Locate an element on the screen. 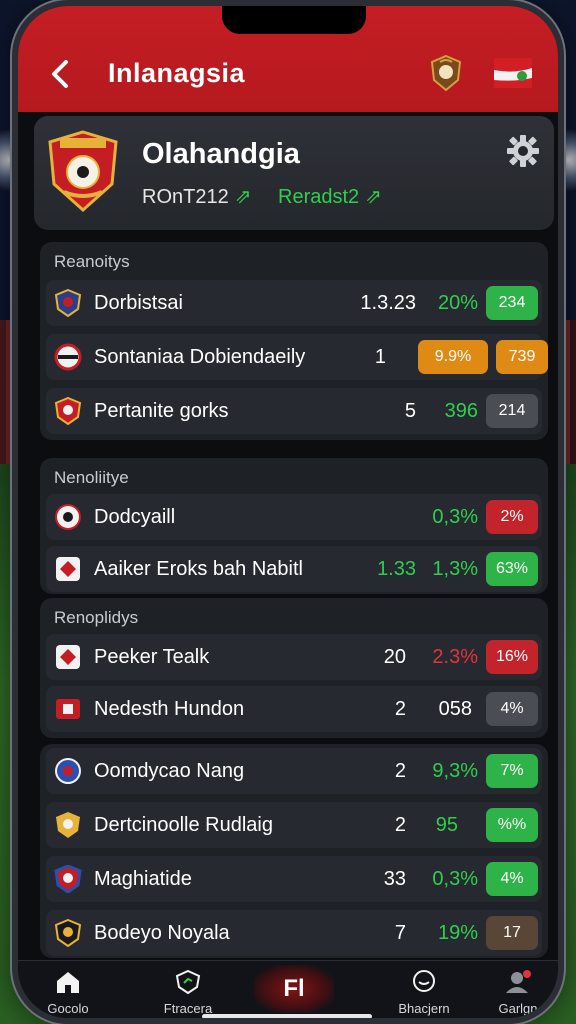  nav-item-chat: Bhacjern is located at coordinates (424, 992).